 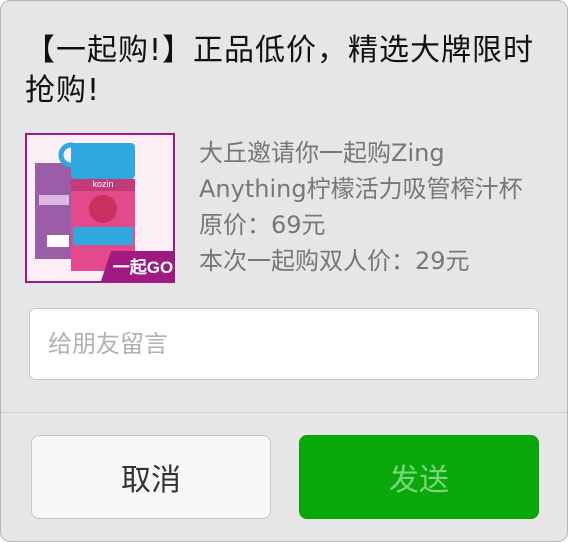 What do you see at coordinates (284, 344) in the screenshot?
I see `message-input` at bounding box center [284, 344].